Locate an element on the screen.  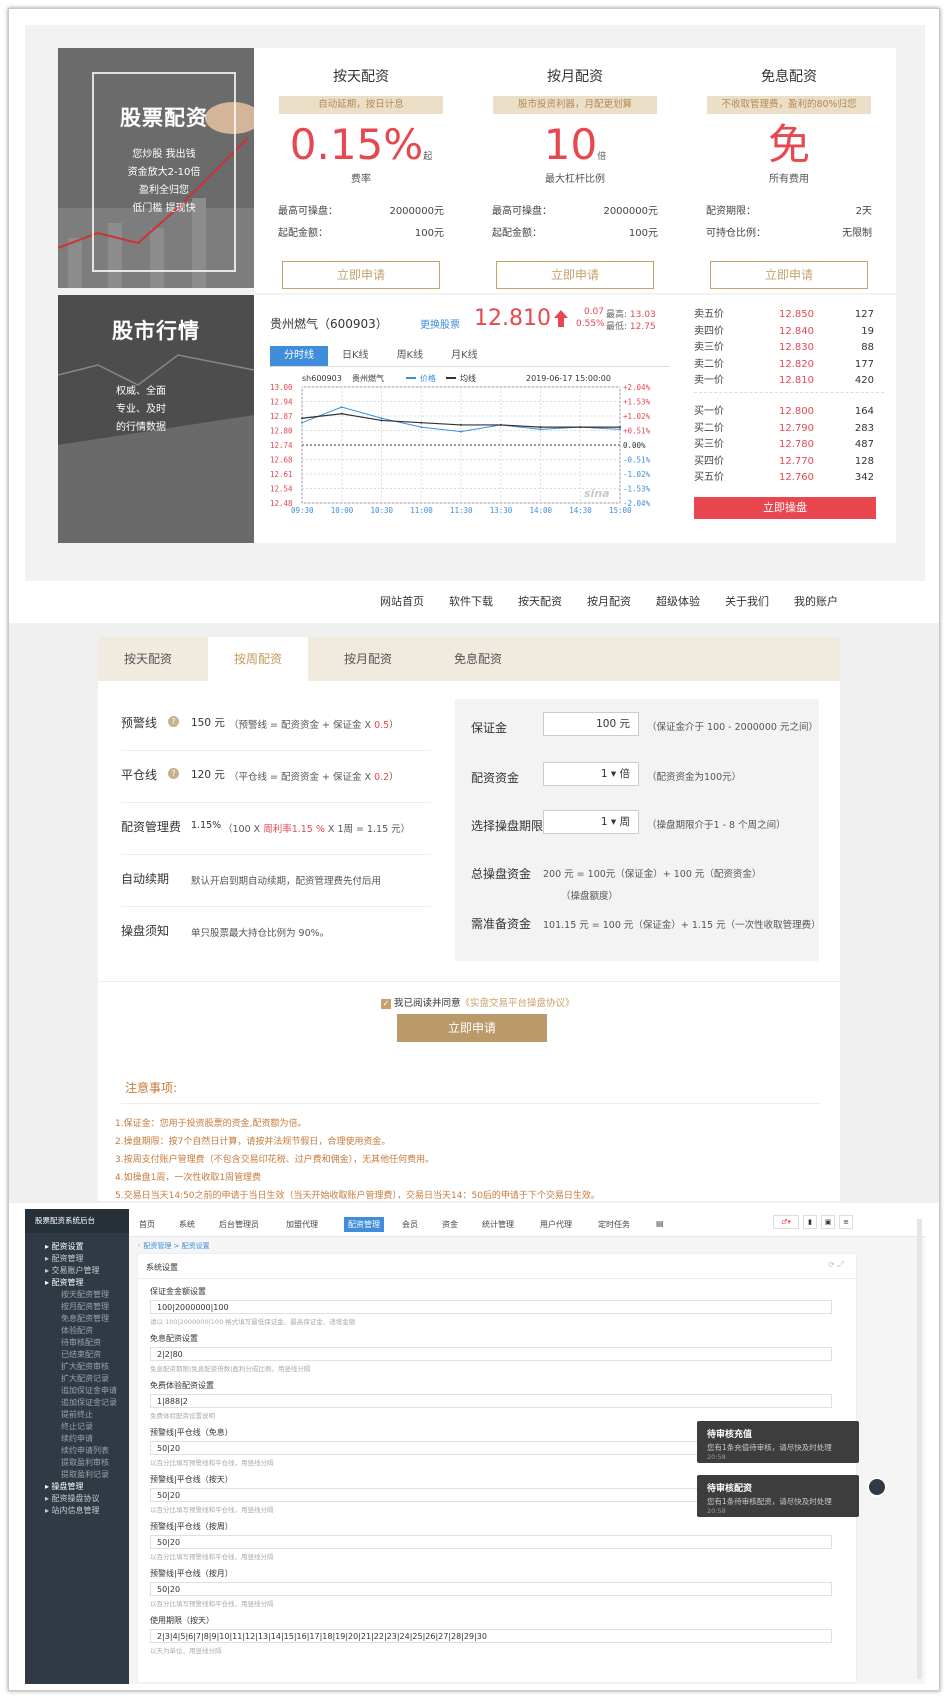
field-input: 2|2|80 is located at coordinates (491, 1354).